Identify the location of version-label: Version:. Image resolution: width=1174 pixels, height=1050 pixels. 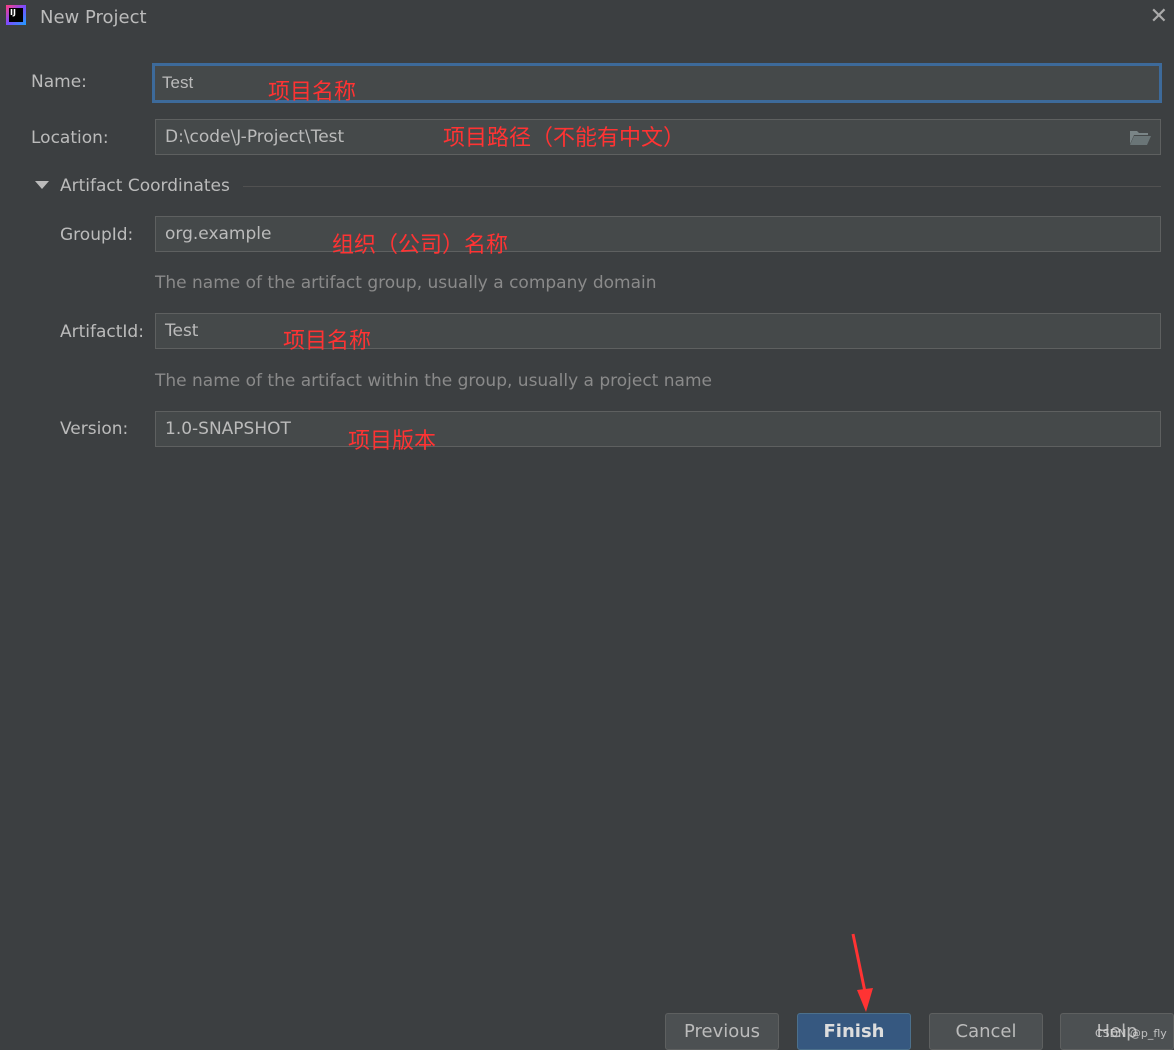
(94, 429).